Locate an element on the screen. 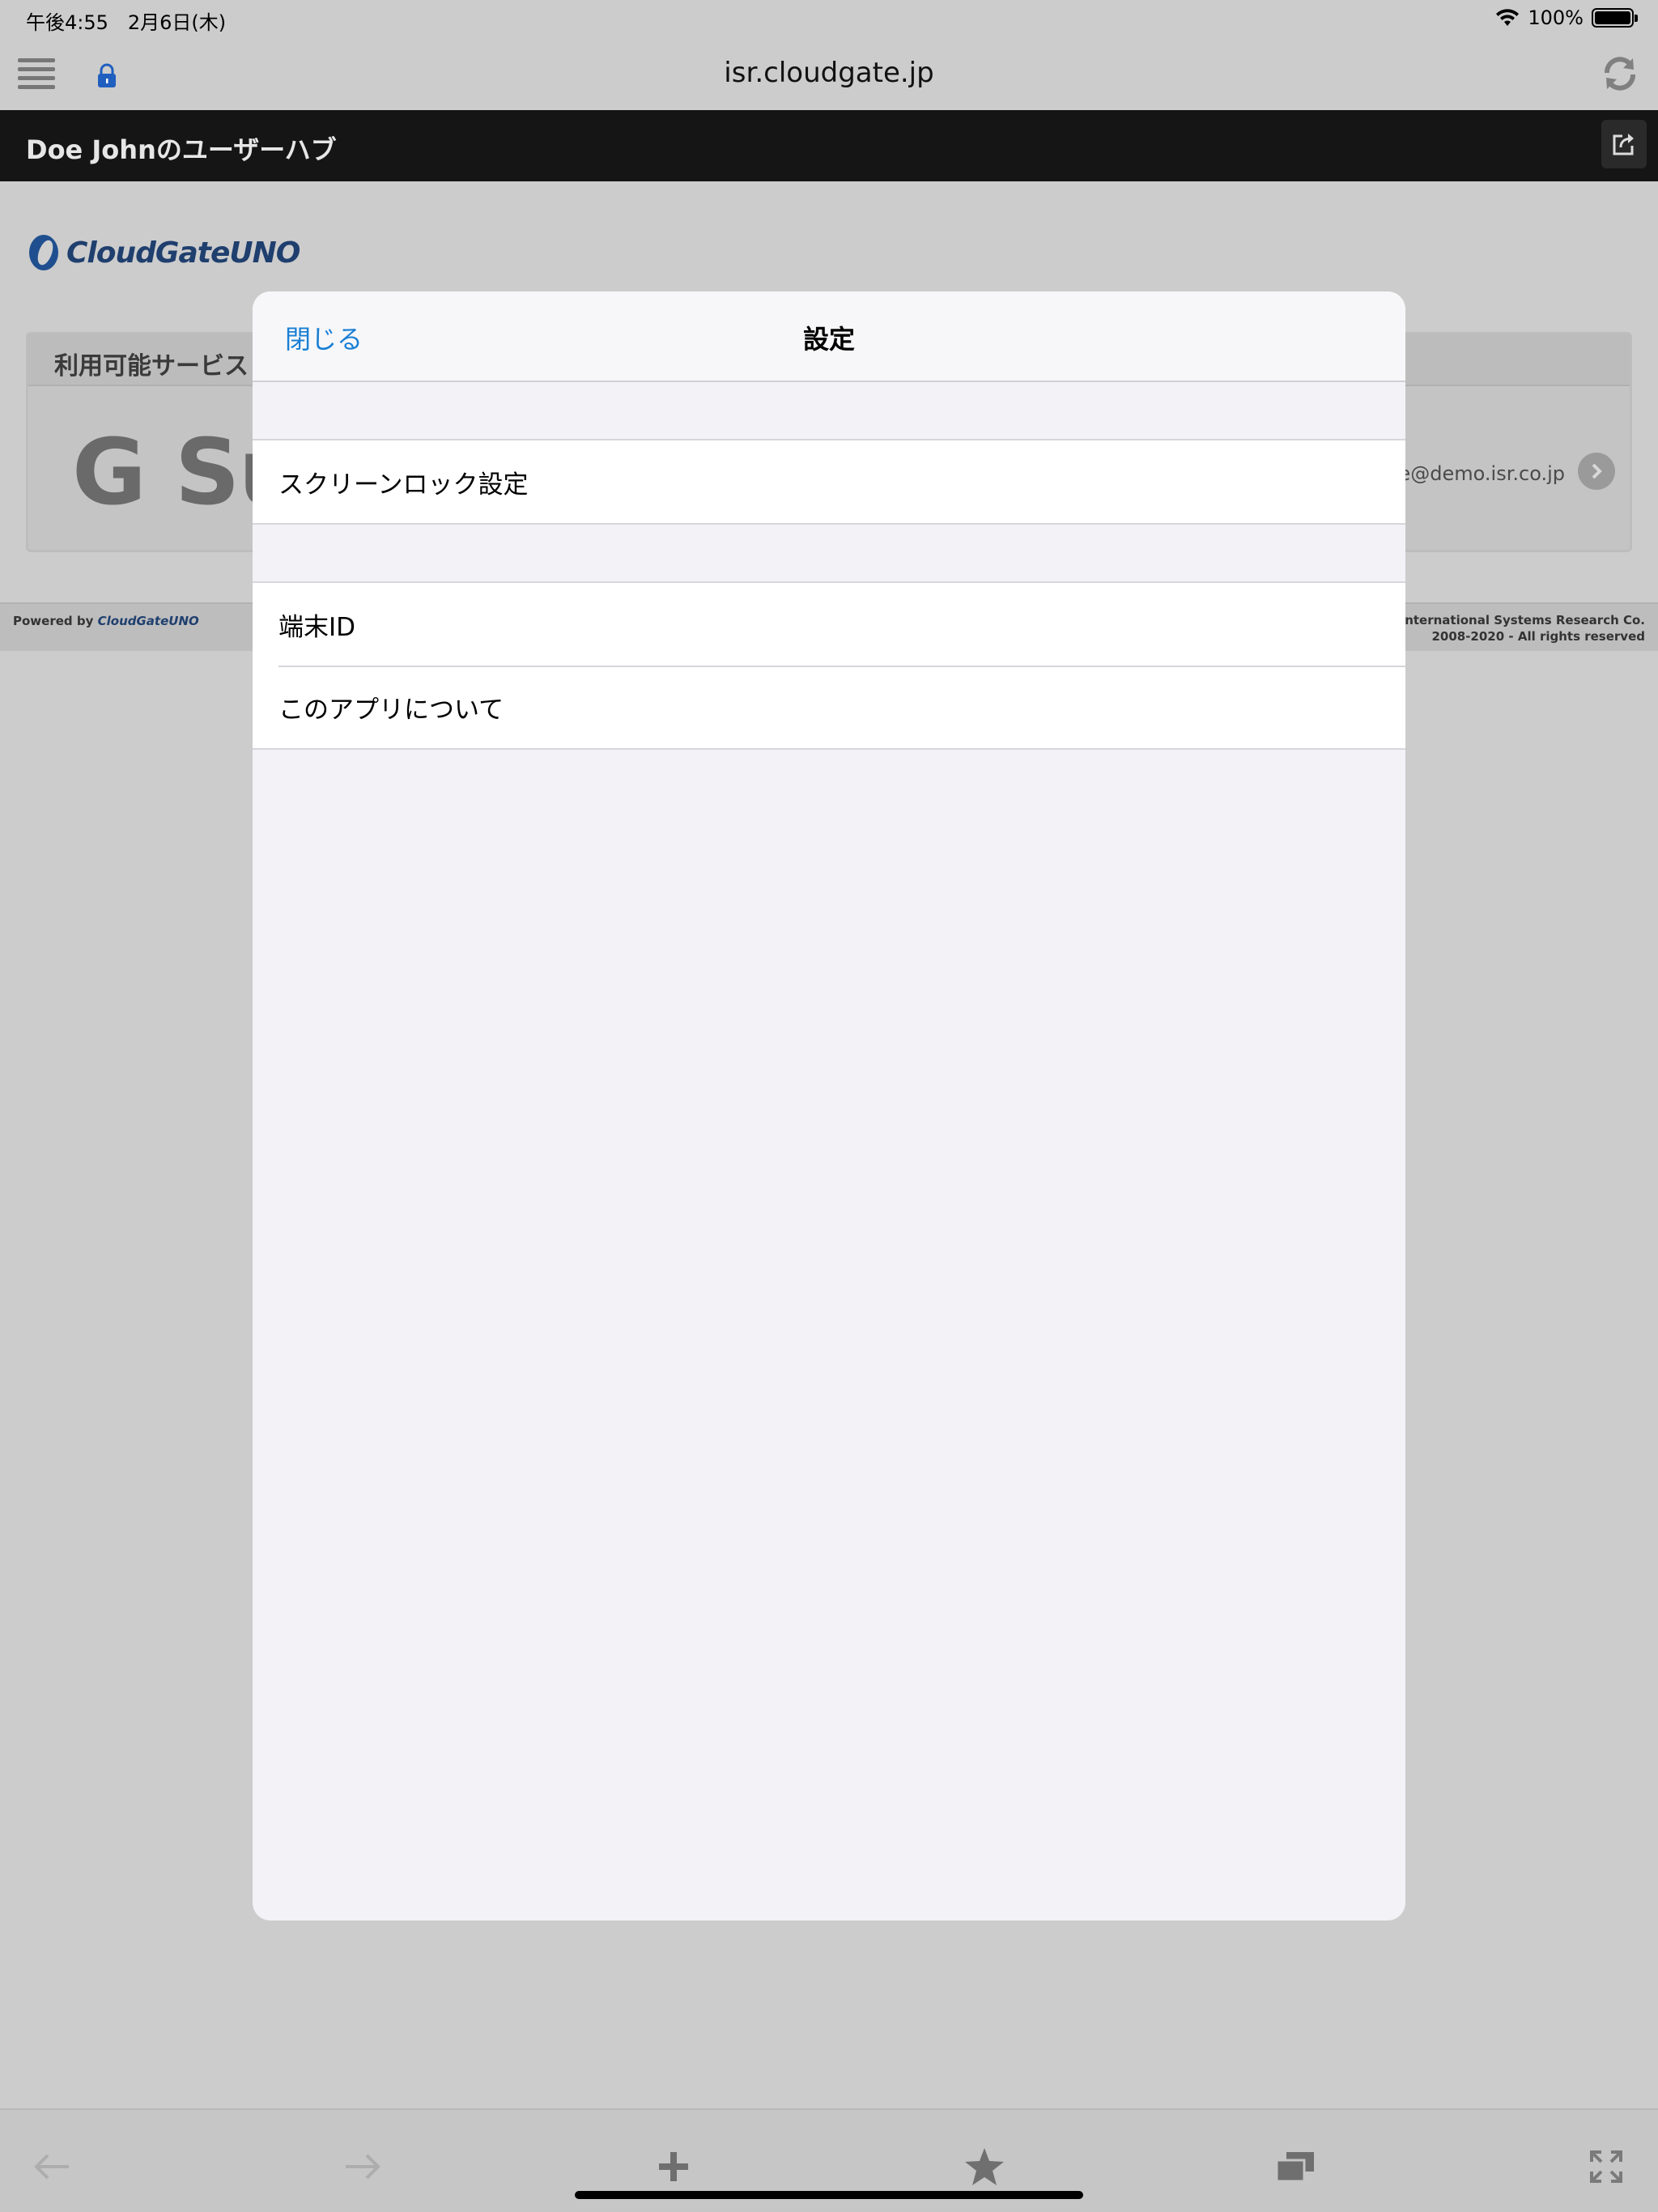 The height and width of the screenshot is (2212, 1658). browser-bar: isr.cloudgate.jp is located at coordinates (829, 75).